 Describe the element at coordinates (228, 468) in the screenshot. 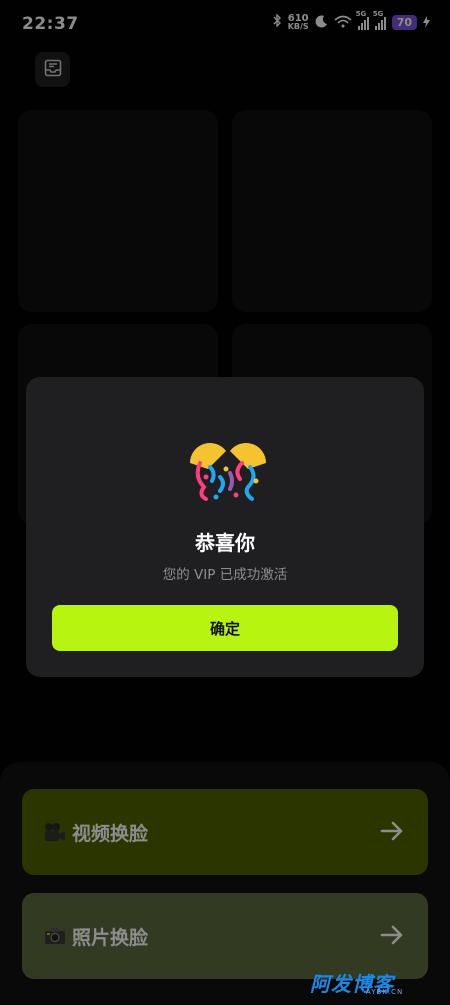

I see `party-celebration-icon` at that location.